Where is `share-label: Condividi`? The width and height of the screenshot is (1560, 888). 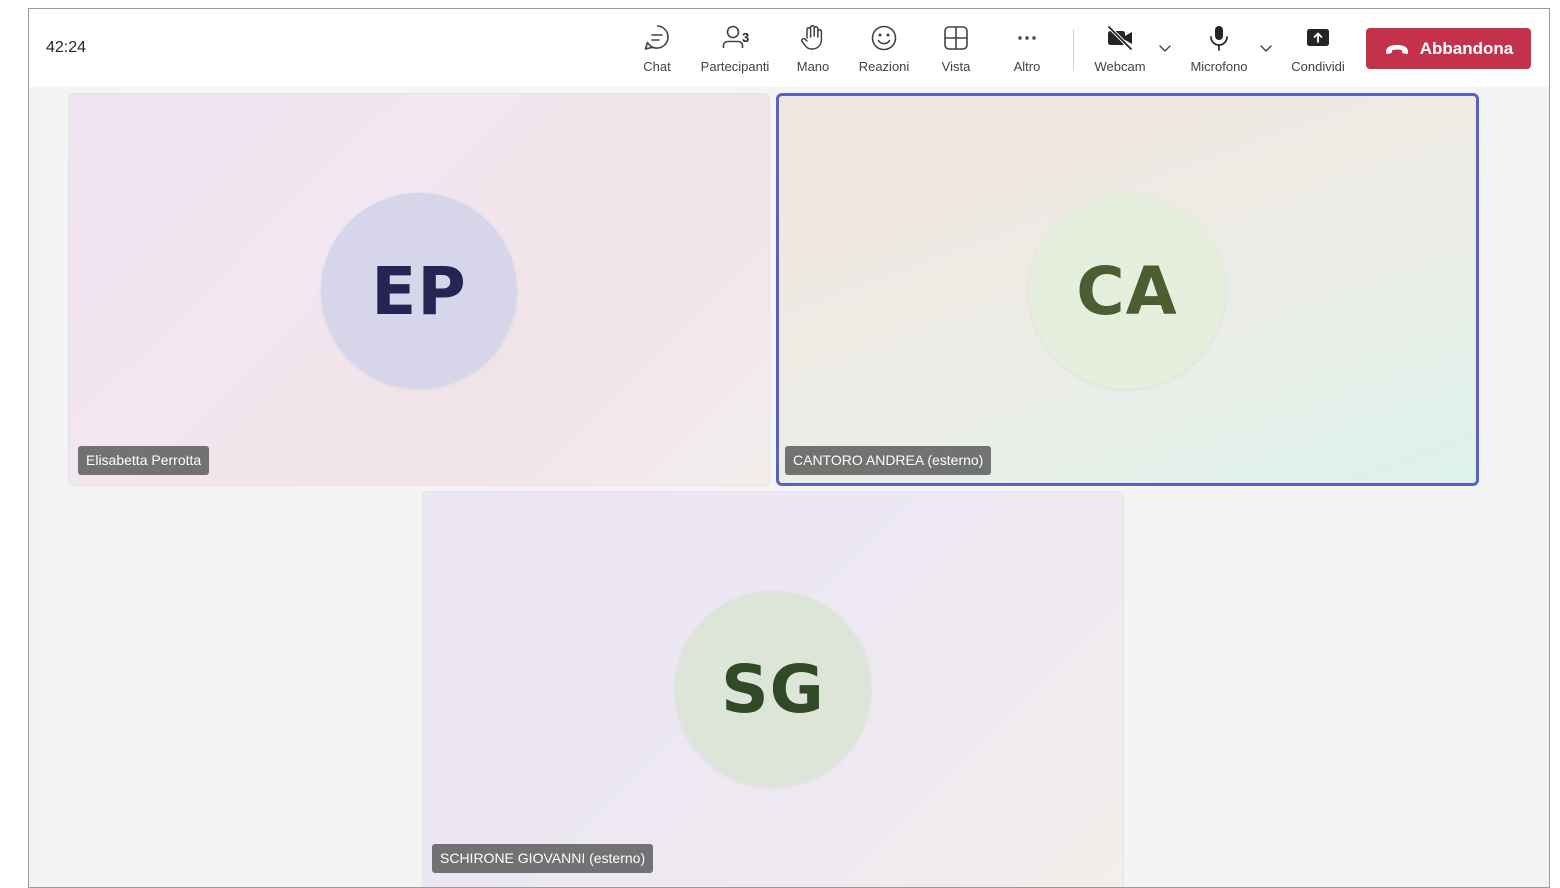 share-label: Condividi is located at coordinates (1318, 66).